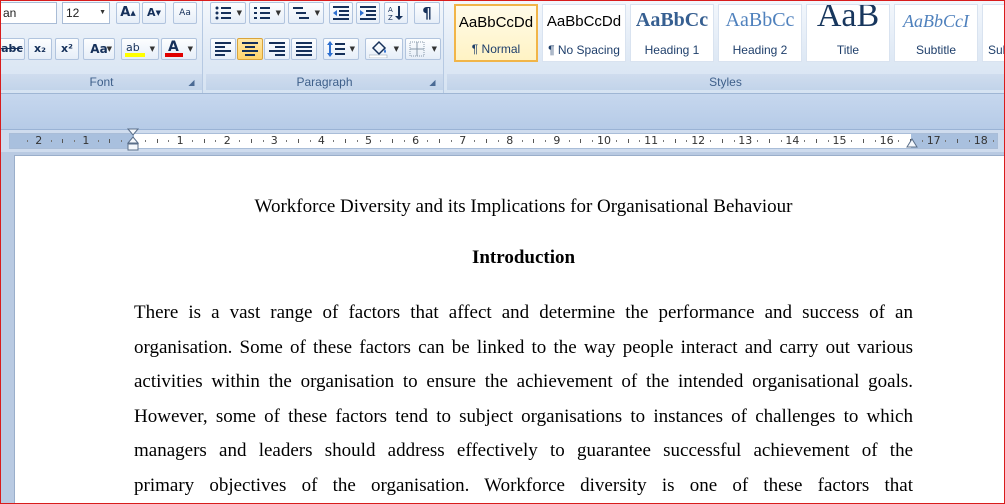  I want to click on bullets-button: ▼, so click(228, 13).